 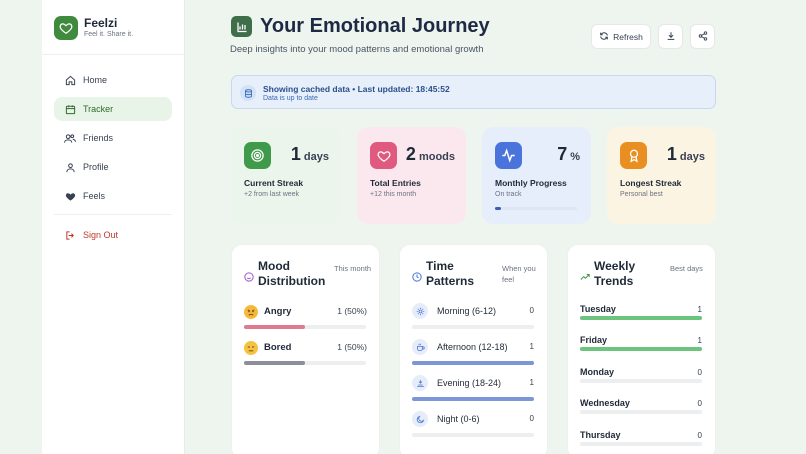 I want to click on database-icon, so click(x=248, y=93).